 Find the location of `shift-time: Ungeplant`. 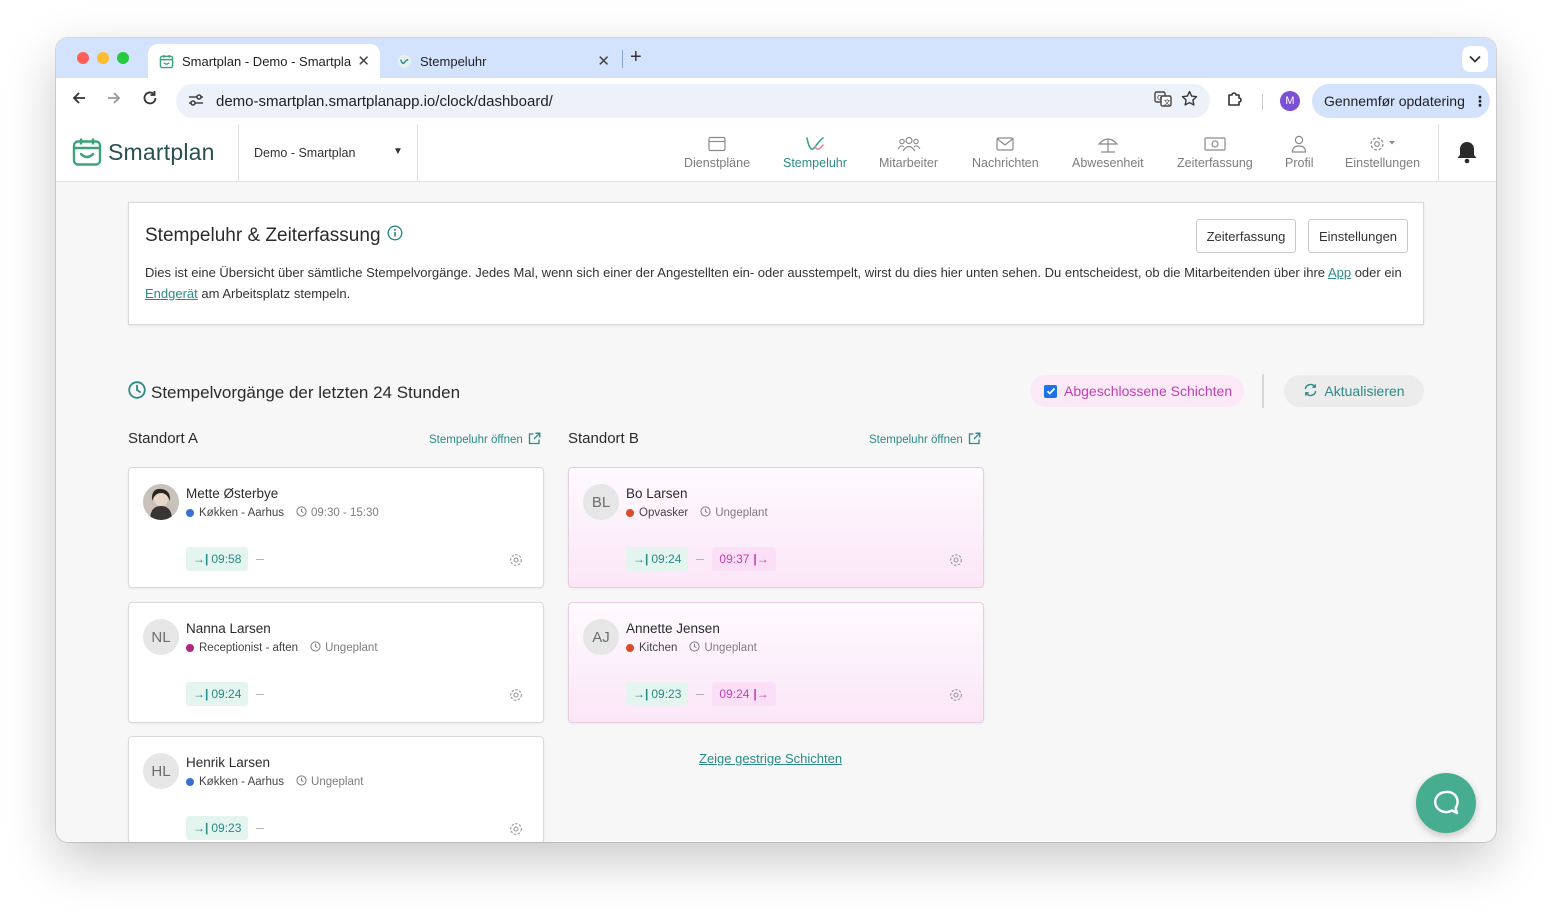

shift-time: Ungeplant is located at coordinates (723, 648).